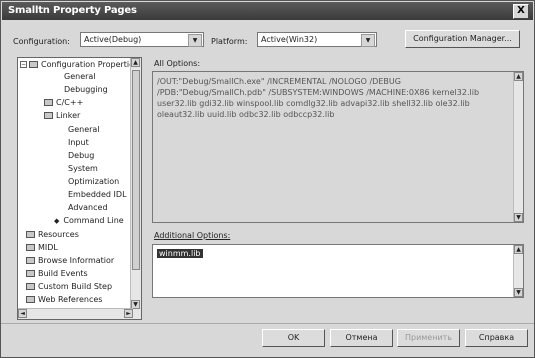 Image resolution: width=535 pixels, height=358 pixels. I want to click on additional-options-scrollbar: ▲ ▼, so click(518, 271).